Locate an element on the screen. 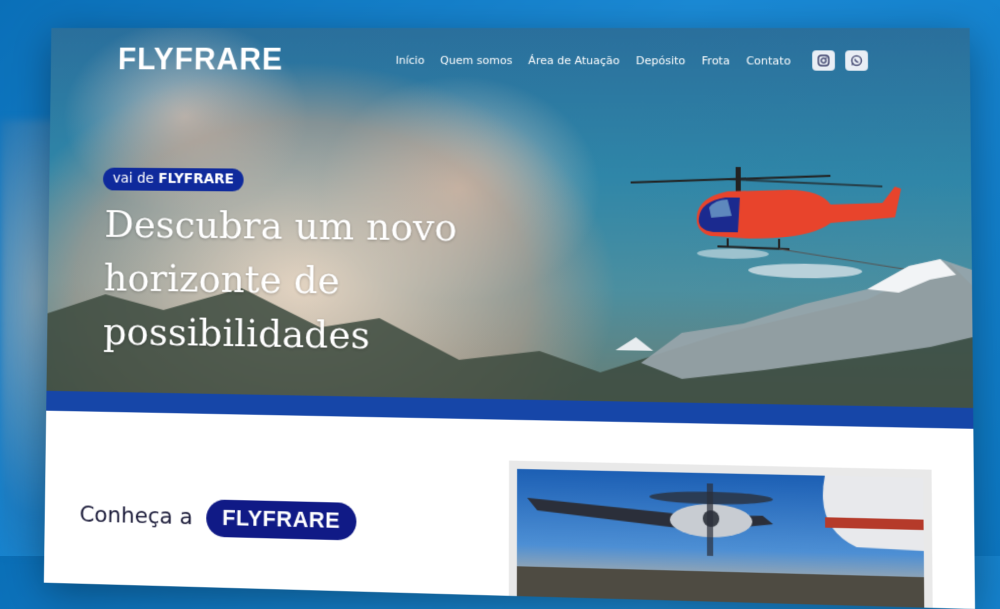 The height and width of the screenshot is (609, 1000). tagline-brand: FLYFRARE is located at coordinates (196, 179).